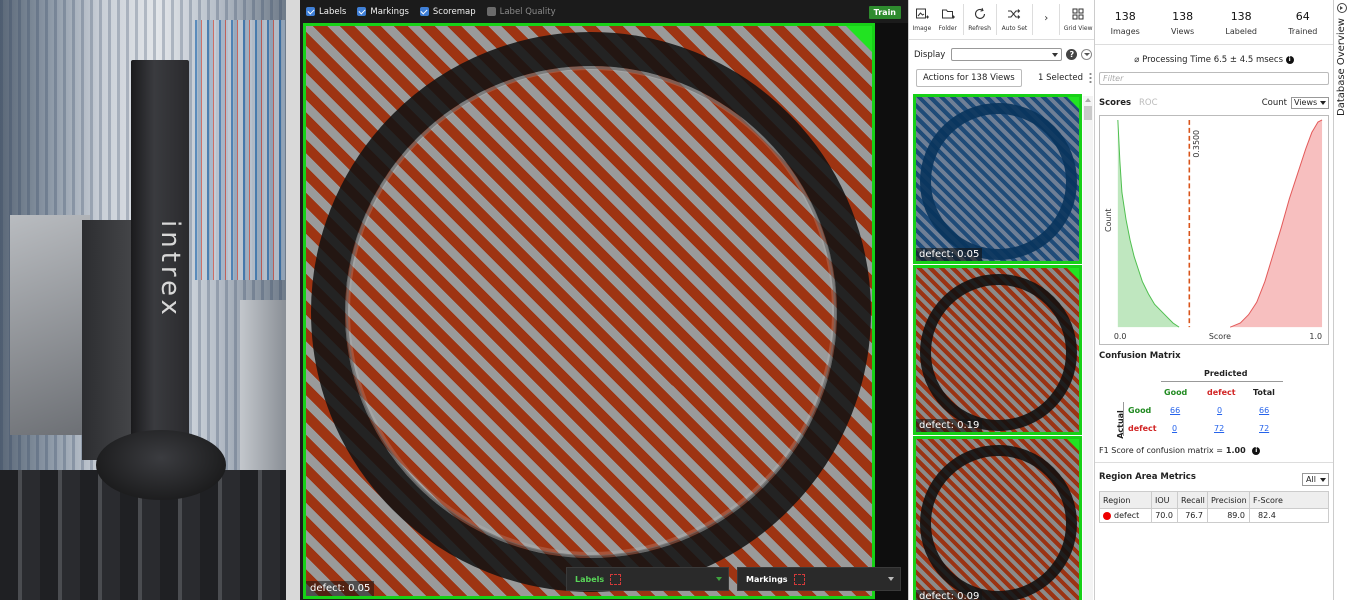 This screenshot has height=600, width=1349. Describe the element at coordinates (1088, 113) in the screenshot. I see `scrollbar-thumb` at that location.